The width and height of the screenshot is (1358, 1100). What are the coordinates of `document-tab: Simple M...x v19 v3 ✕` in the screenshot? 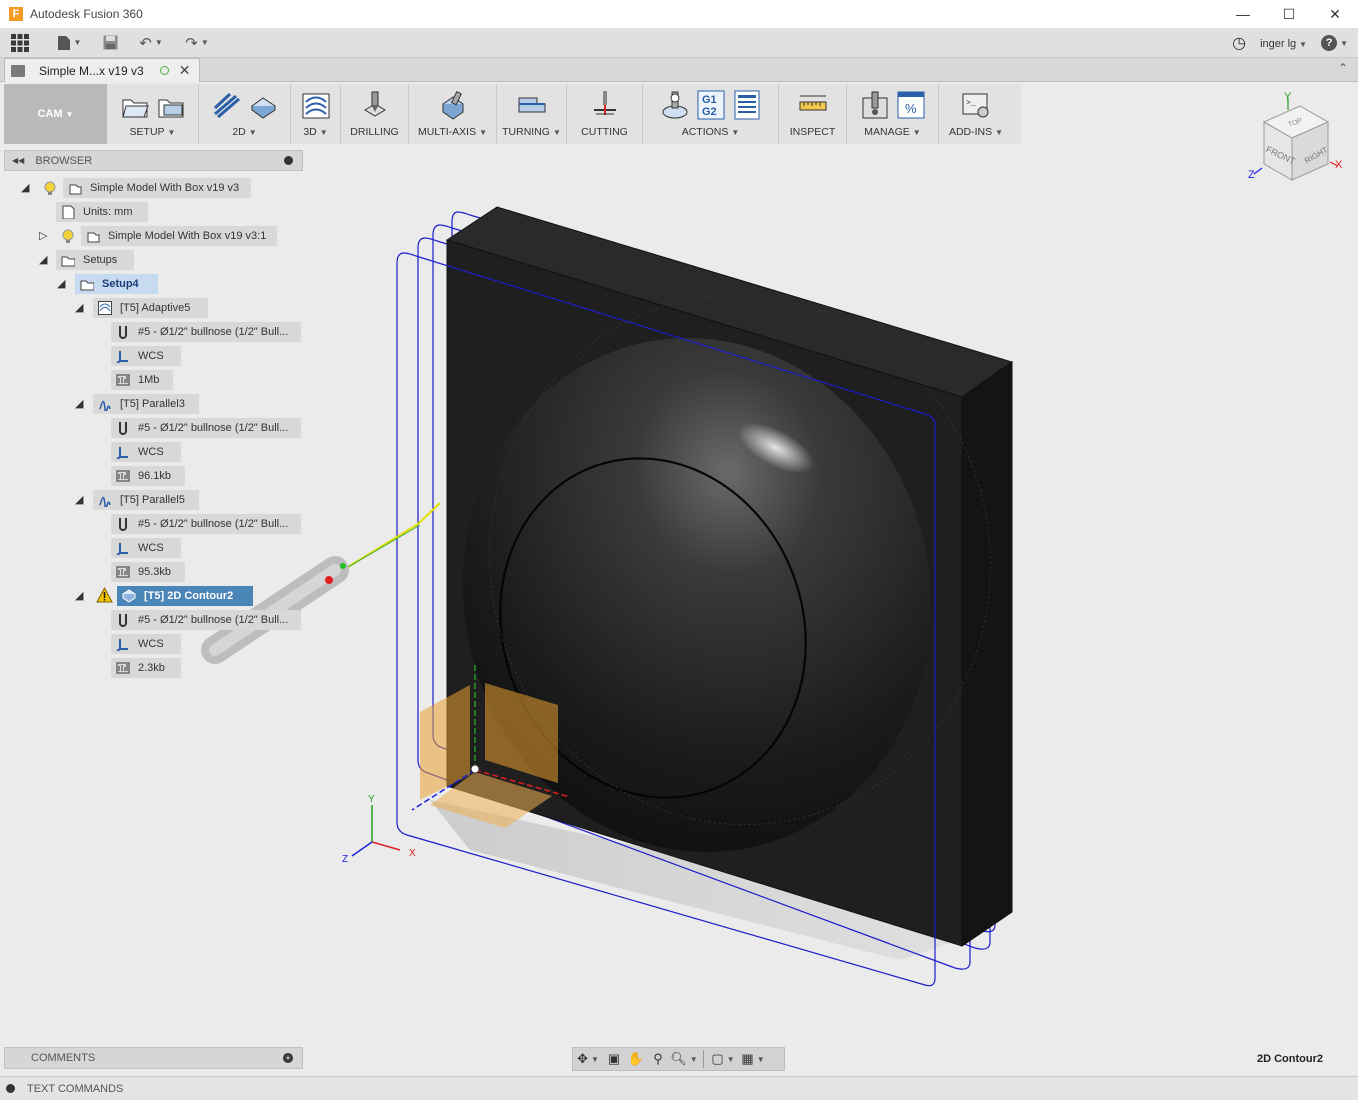 It's located at (102, 70).